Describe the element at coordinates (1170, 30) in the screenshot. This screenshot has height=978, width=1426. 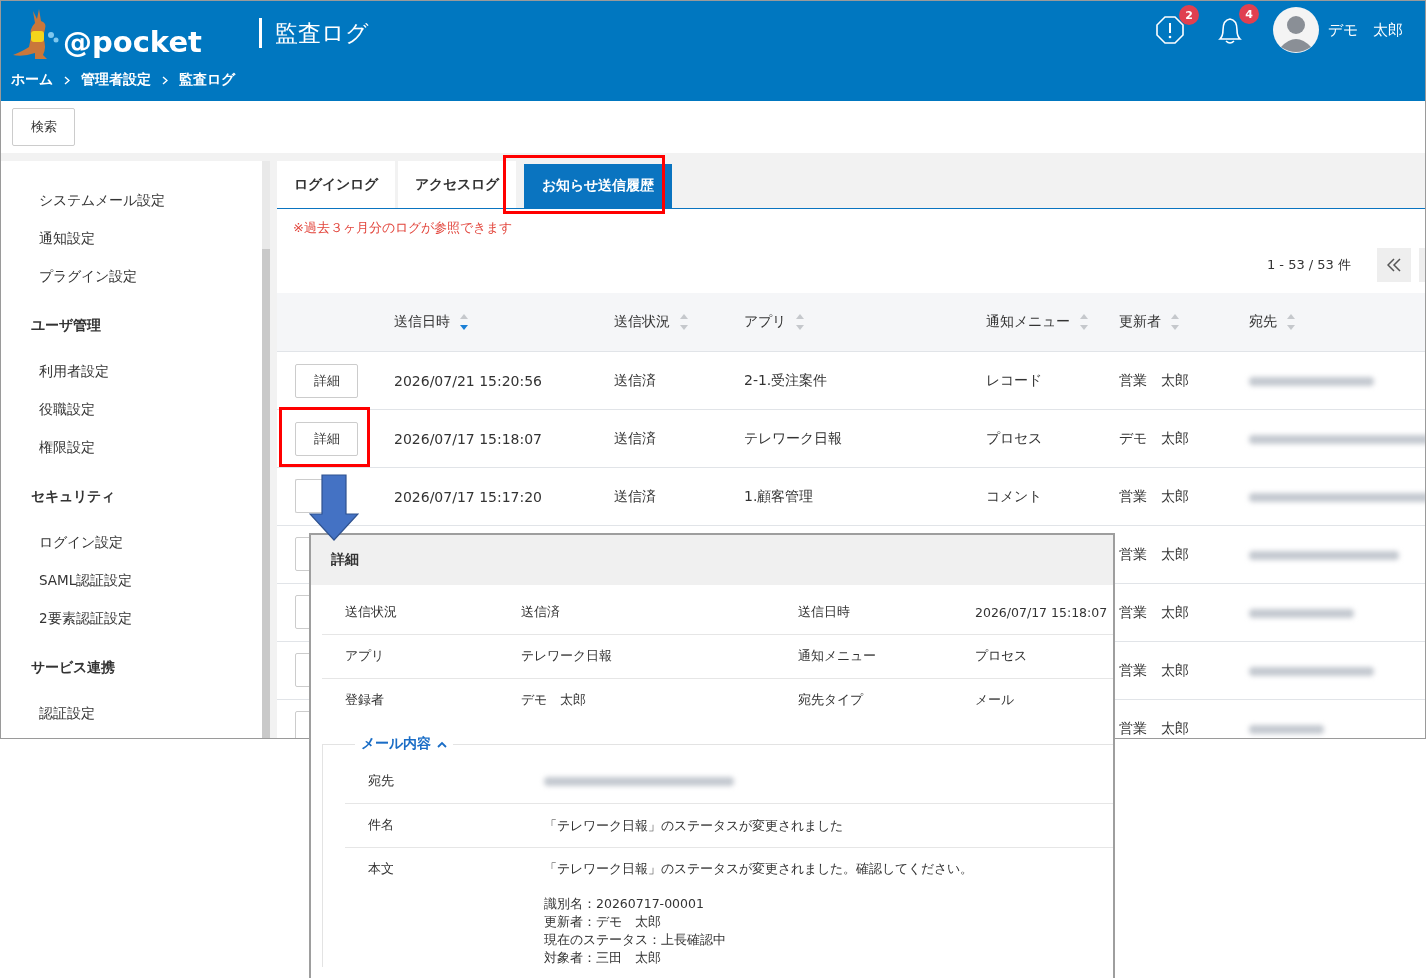
I see `alert-icon` at that location.